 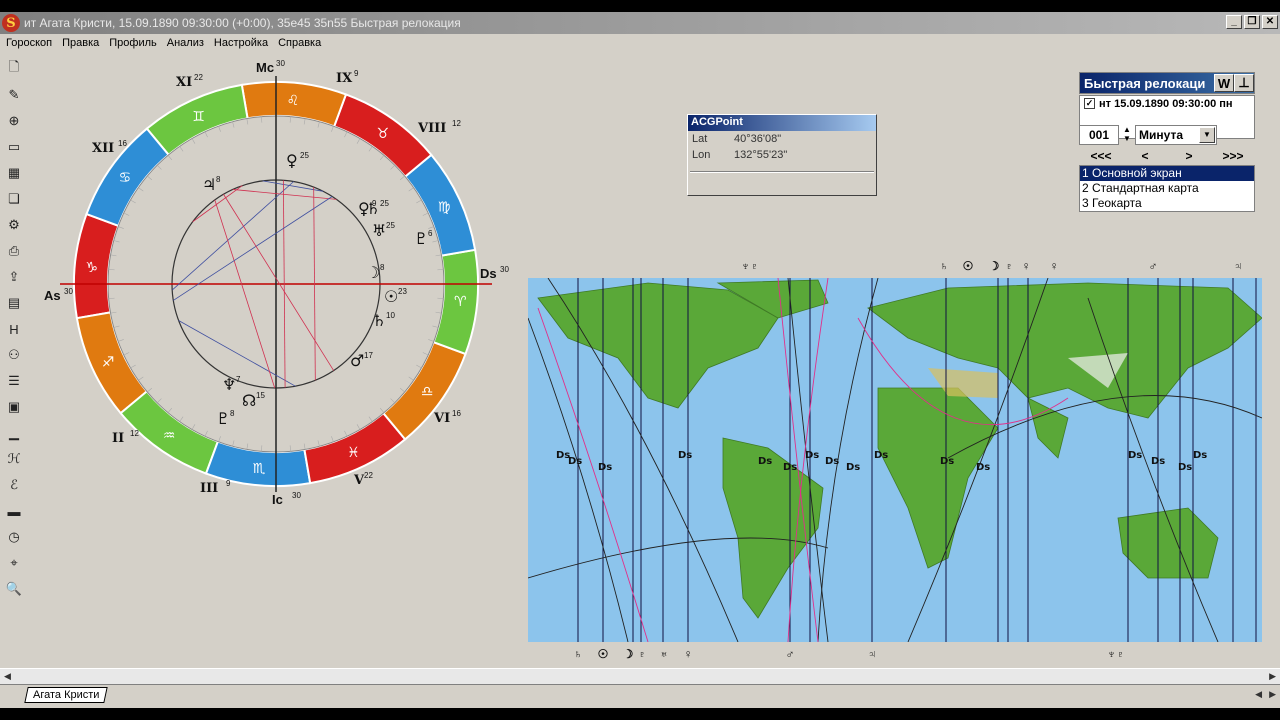 I want to click on zoom-icon: 🔍, so click(x=14, y=589).